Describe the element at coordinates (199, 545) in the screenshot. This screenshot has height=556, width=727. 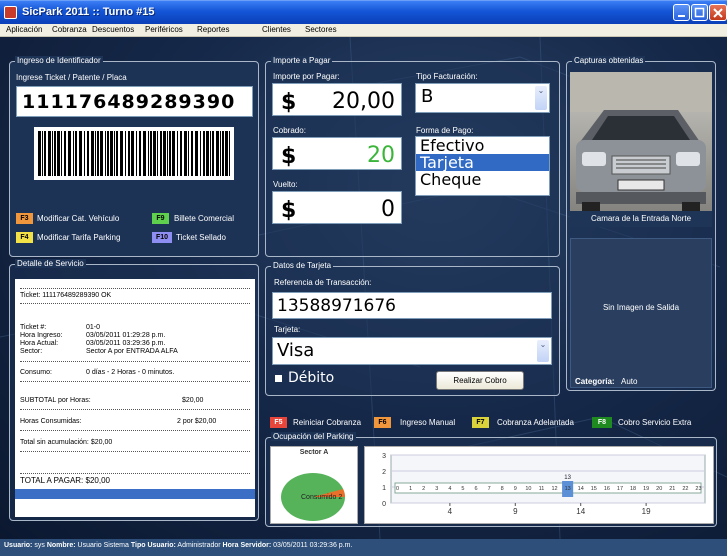
I see `tipo-usuario-value: Administrador` at that location.